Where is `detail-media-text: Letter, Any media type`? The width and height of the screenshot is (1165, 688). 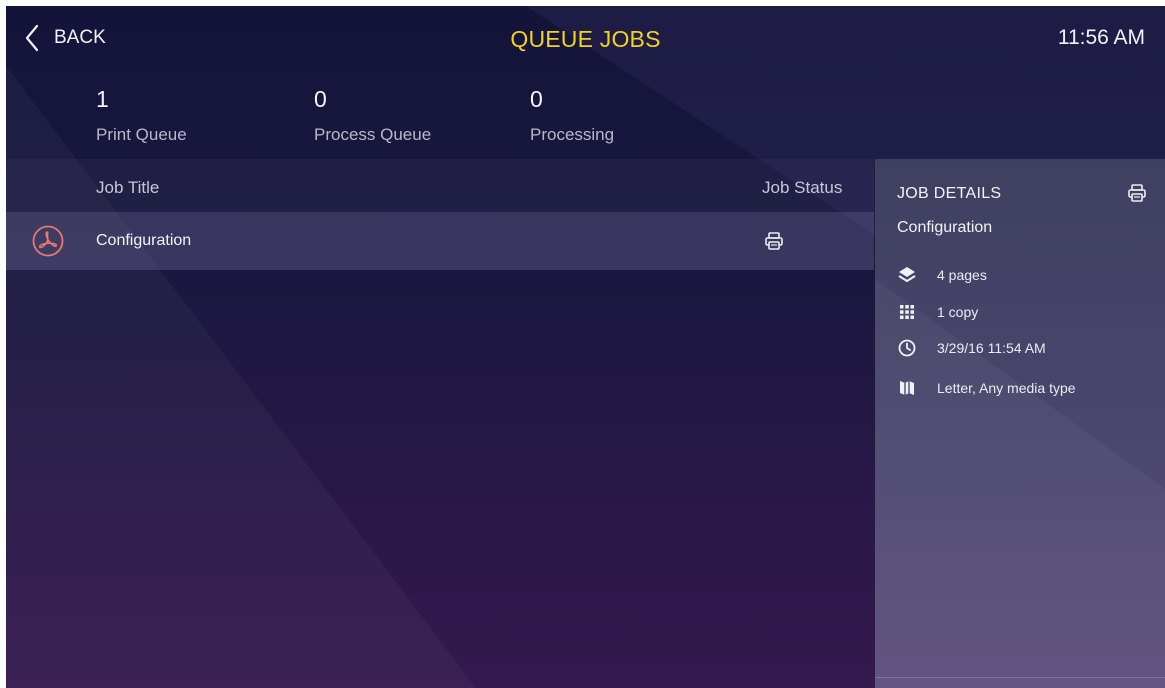 detail-media-text: Letter, Any media type is located at coordinates (1006, 388).